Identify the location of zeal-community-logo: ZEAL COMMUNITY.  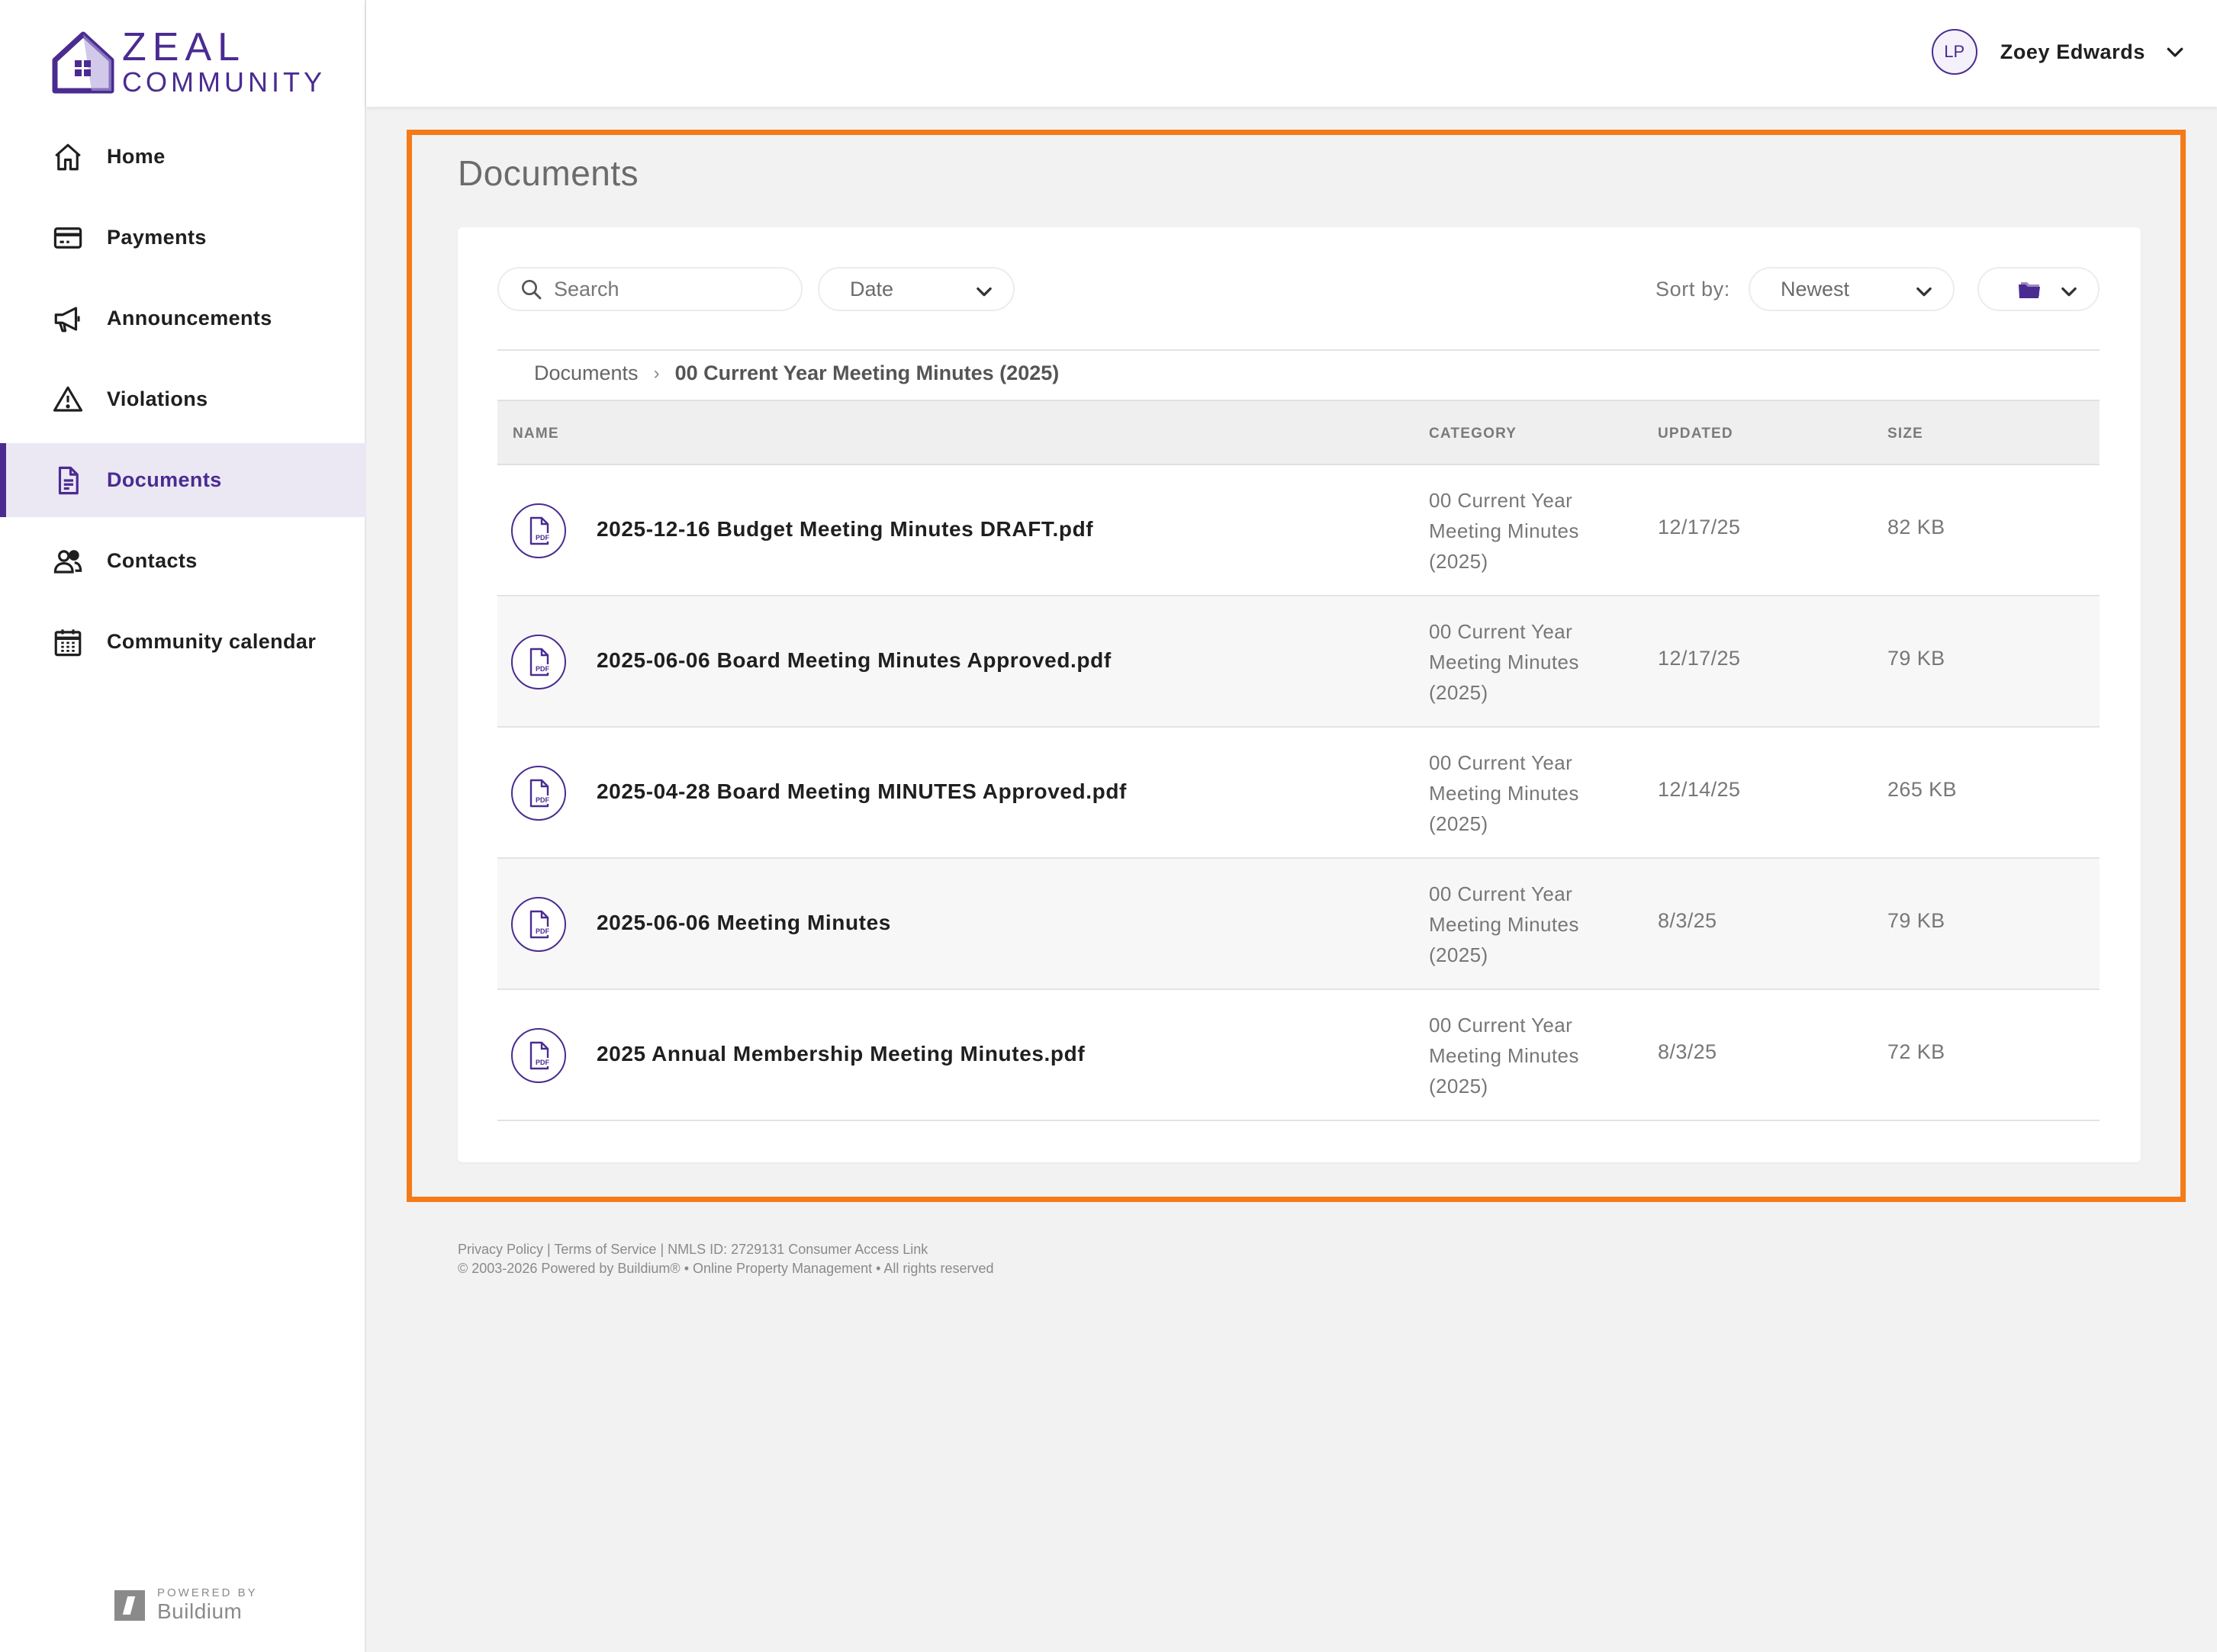
(189, 61).